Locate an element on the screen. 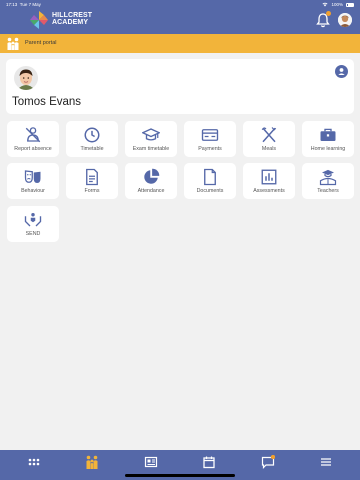 This screenshot has height=480, width=360. battery-percent: 100% is located at coordinates (337, 4).